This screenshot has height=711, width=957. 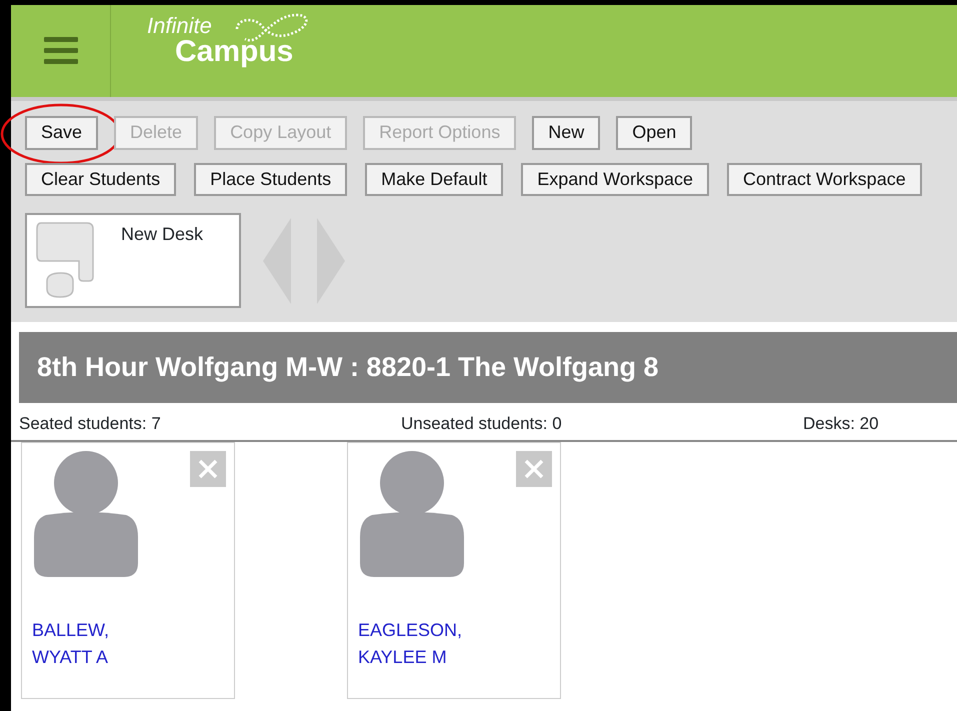 I want to click on toolbar-button: Contract Workspace, so click(x=824, y=179).